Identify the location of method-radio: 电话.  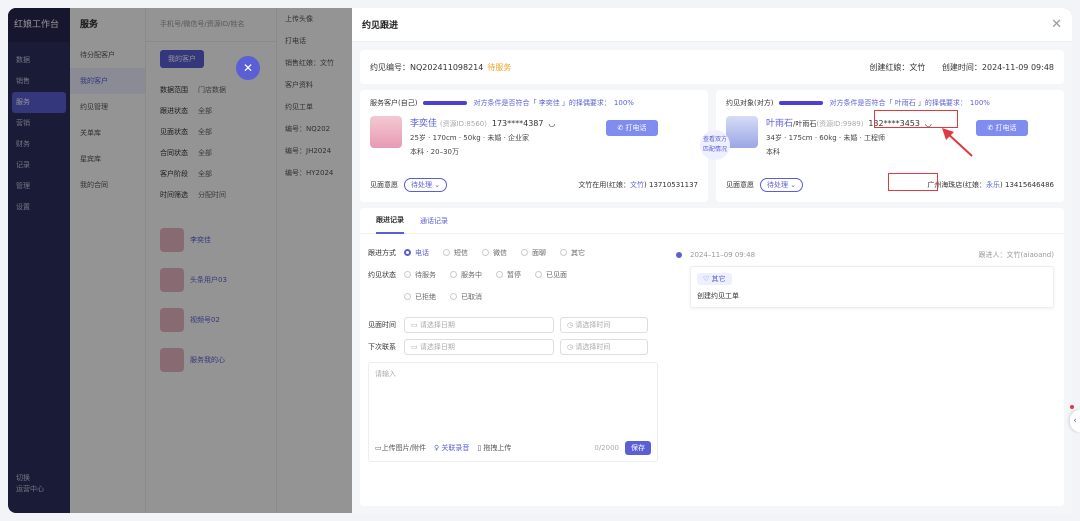
(416, 253).